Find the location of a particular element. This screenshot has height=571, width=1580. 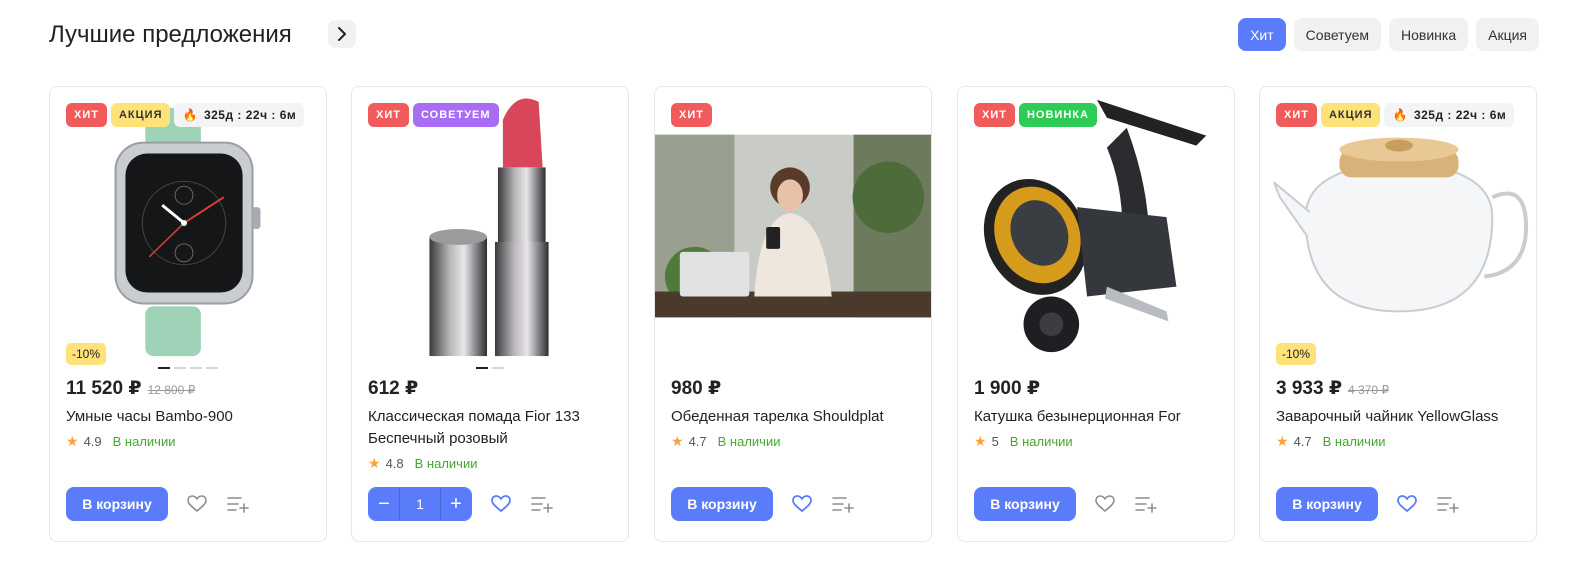

rating-row: ★ 4.9 В наличии is located at coordinates (120, 441).